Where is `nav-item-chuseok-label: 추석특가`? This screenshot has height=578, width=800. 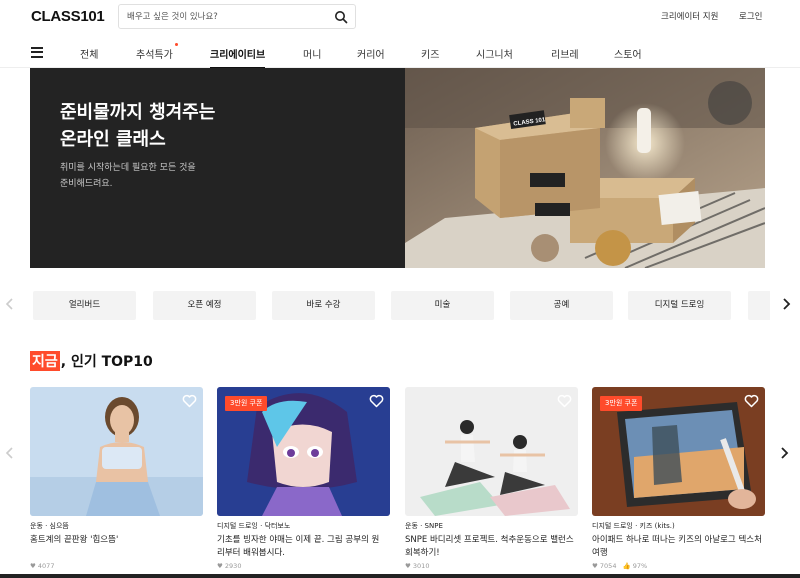
nav-item-chuseok-label: 추석특가 is located at coordinates (154, 55).